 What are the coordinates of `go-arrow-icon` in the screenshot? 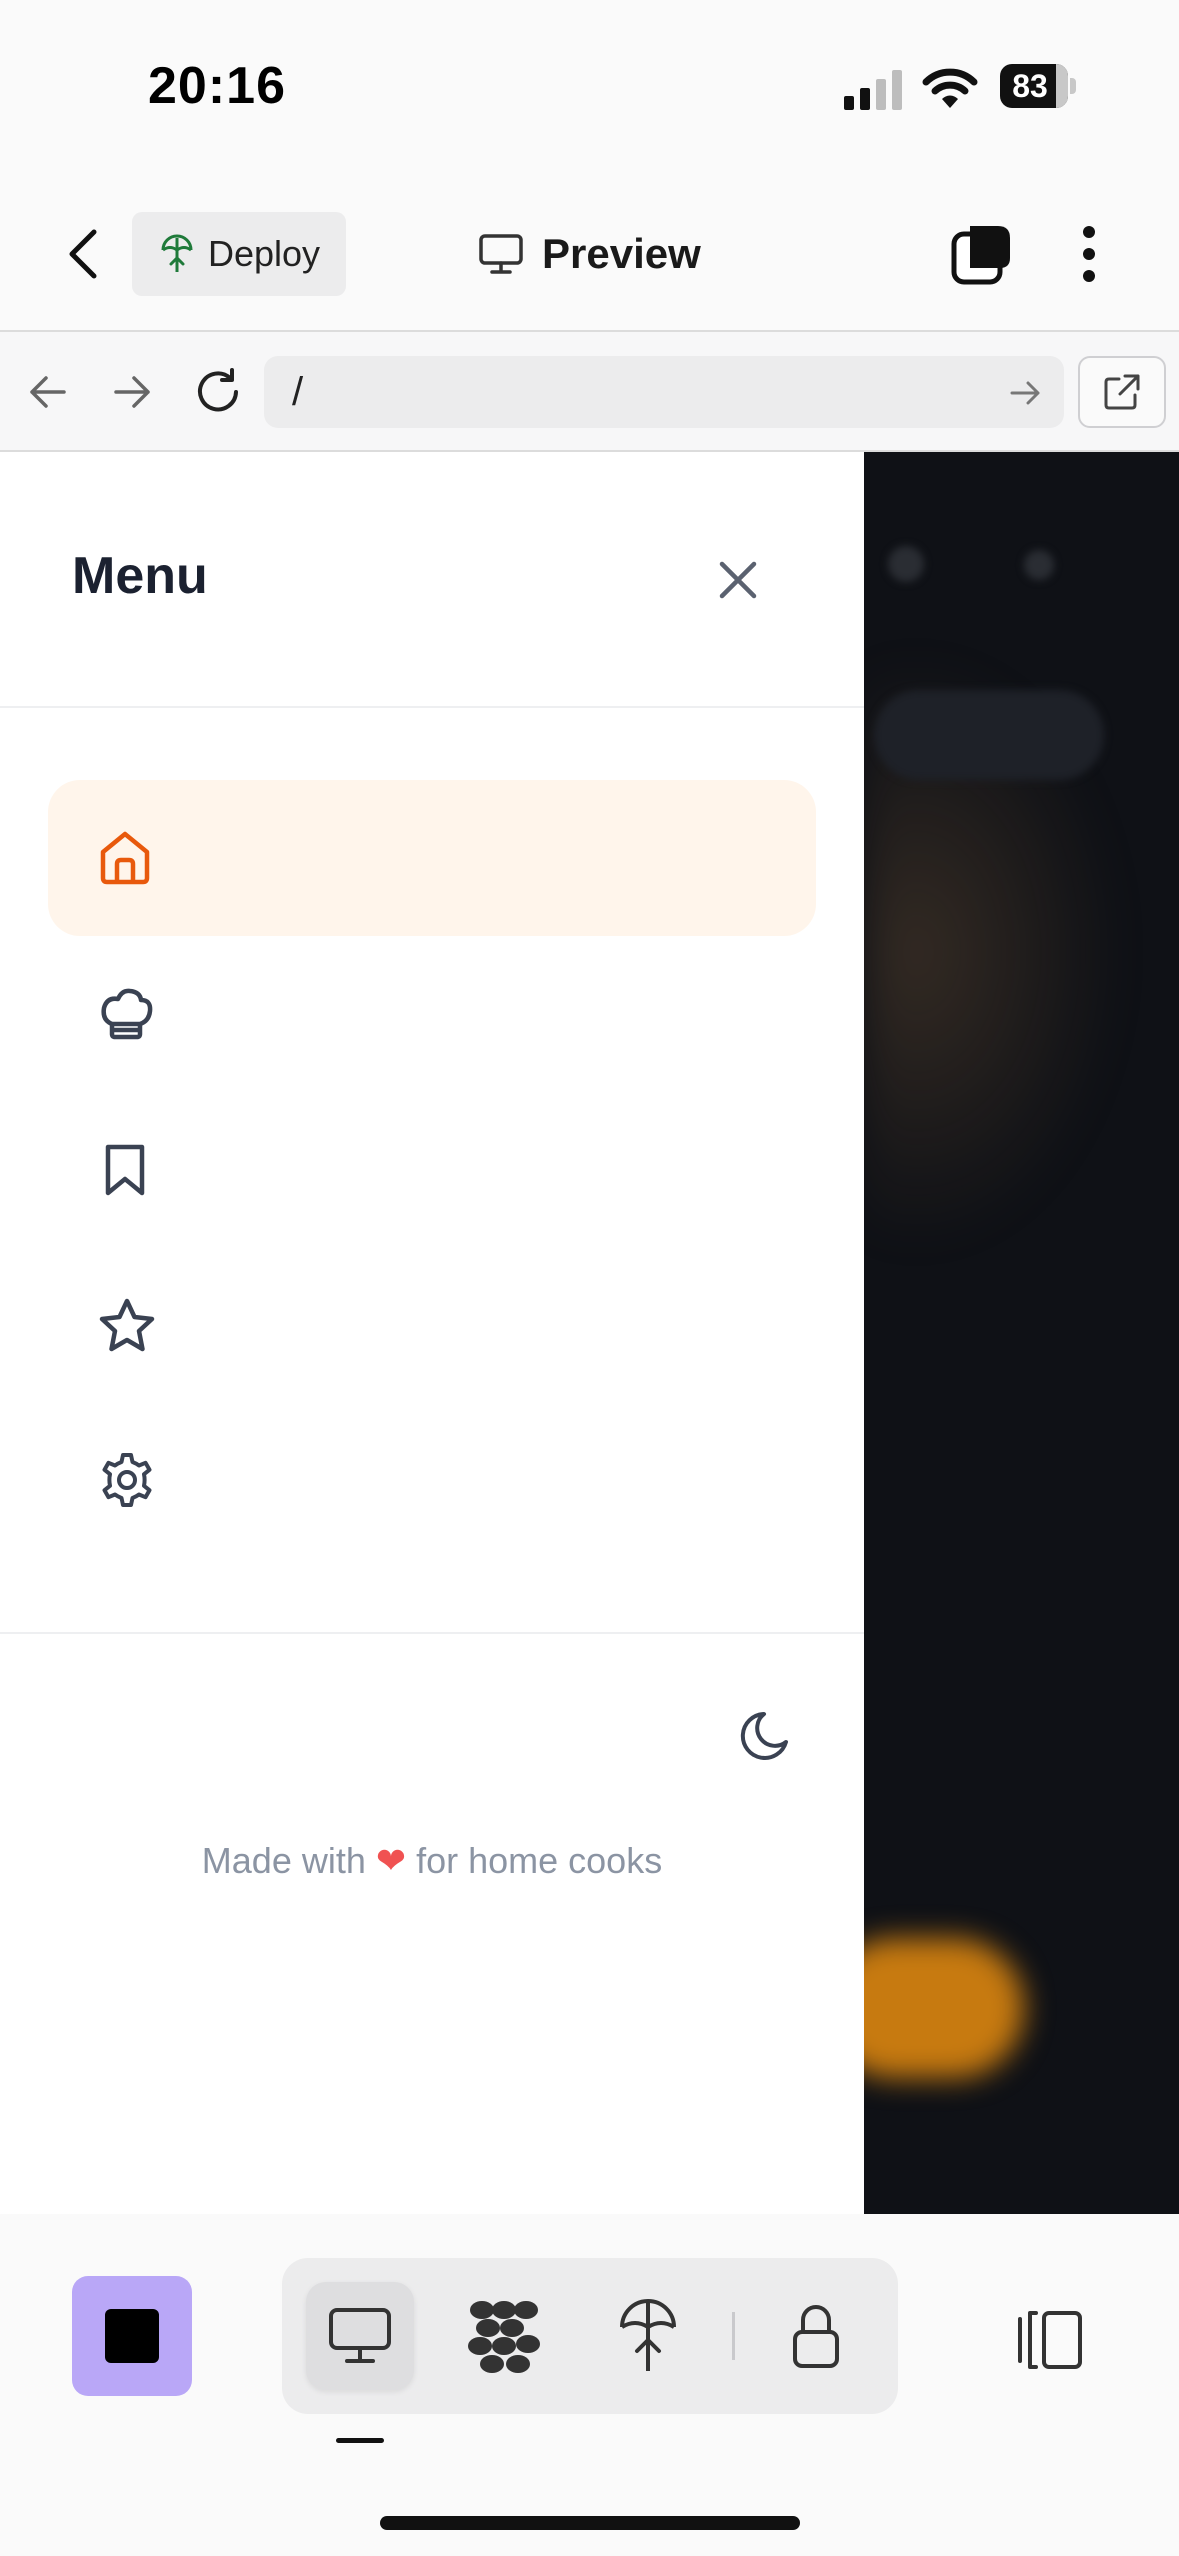 It's located at (1026, 393).